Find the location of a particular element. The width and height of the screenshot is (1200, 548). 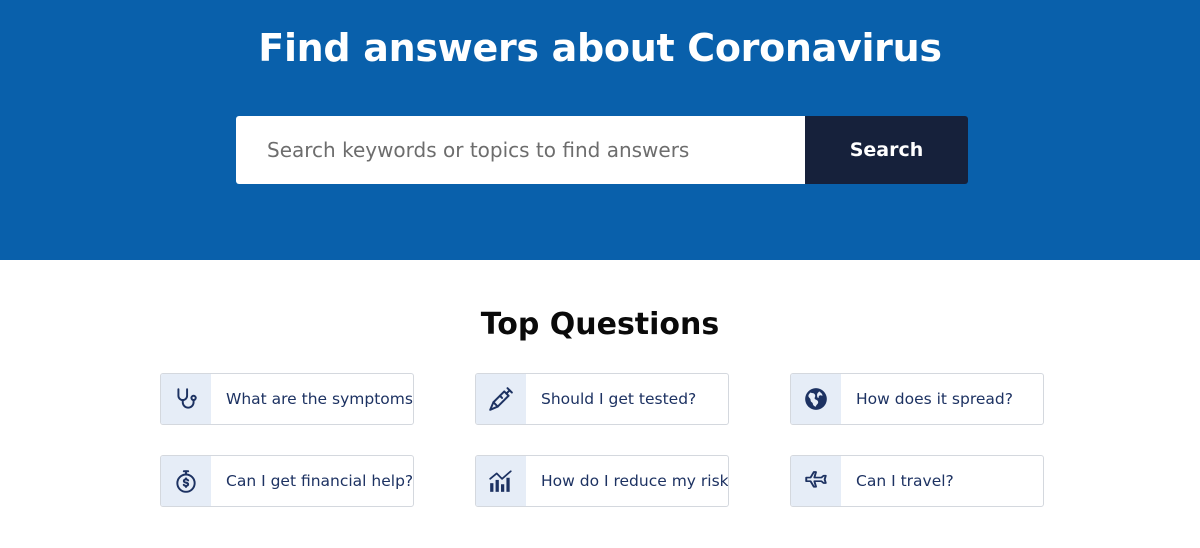

search-form: Search is located at coordinates (602, 150).